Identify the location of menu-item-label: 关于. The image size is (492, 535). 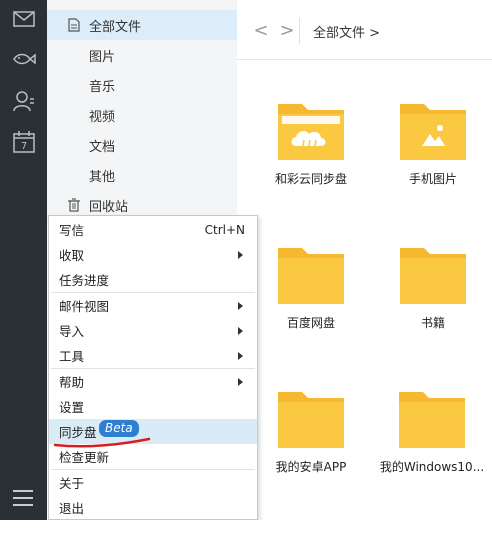
(72, 483).